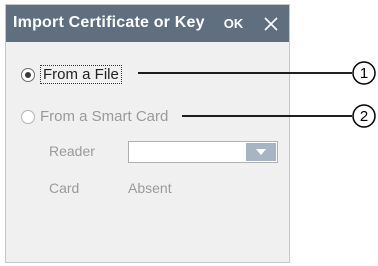 The image size is (378, 266). What do you see at coordinates (109, 22) in the screenshot?
I see `dialog-title: Import Certificate or Key` at bounding box center [109, 22].